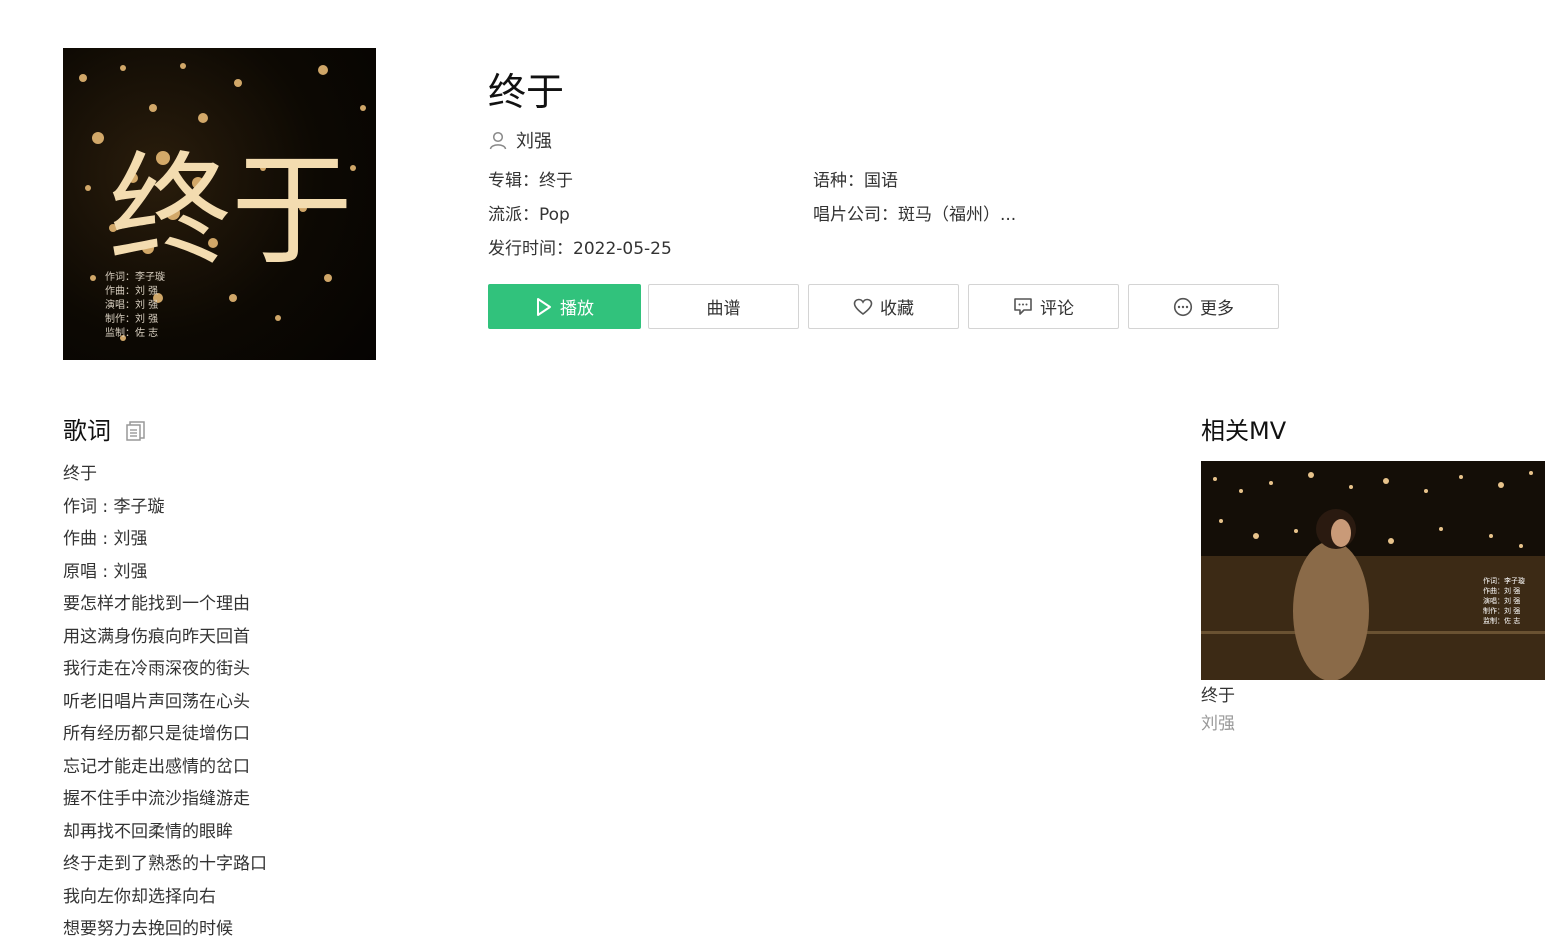 The height and width of the screenshot is (946, 1545). What do you see at coordinates (1217, 309) in the screenshot?
I see `more-label: 更多` at bounding box center [1217, 309].